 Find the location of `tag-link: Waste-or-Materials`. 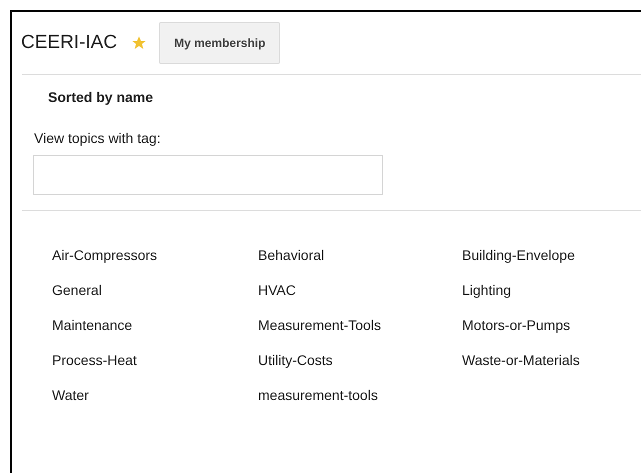

tag-link: Waste-or-Materials is located at coordinates (521, 360).